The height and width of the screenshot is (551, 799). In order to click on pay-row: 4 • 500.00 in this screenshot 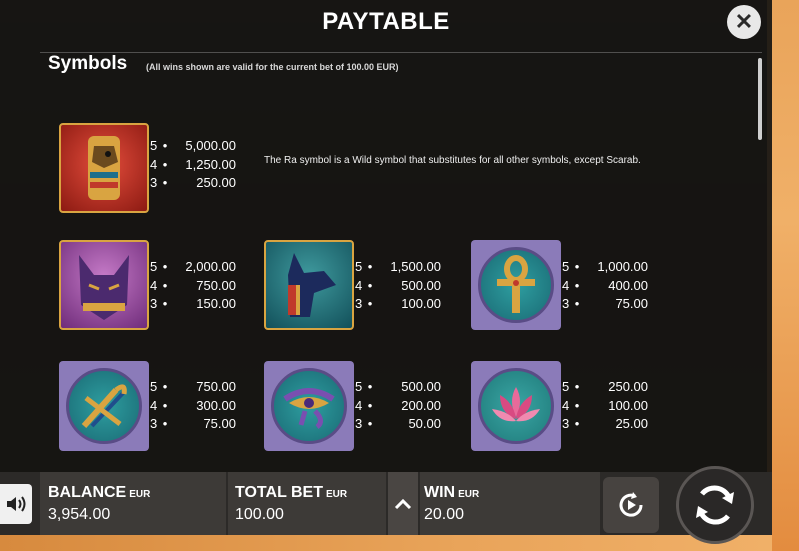, I will do `click(398, 285)`.